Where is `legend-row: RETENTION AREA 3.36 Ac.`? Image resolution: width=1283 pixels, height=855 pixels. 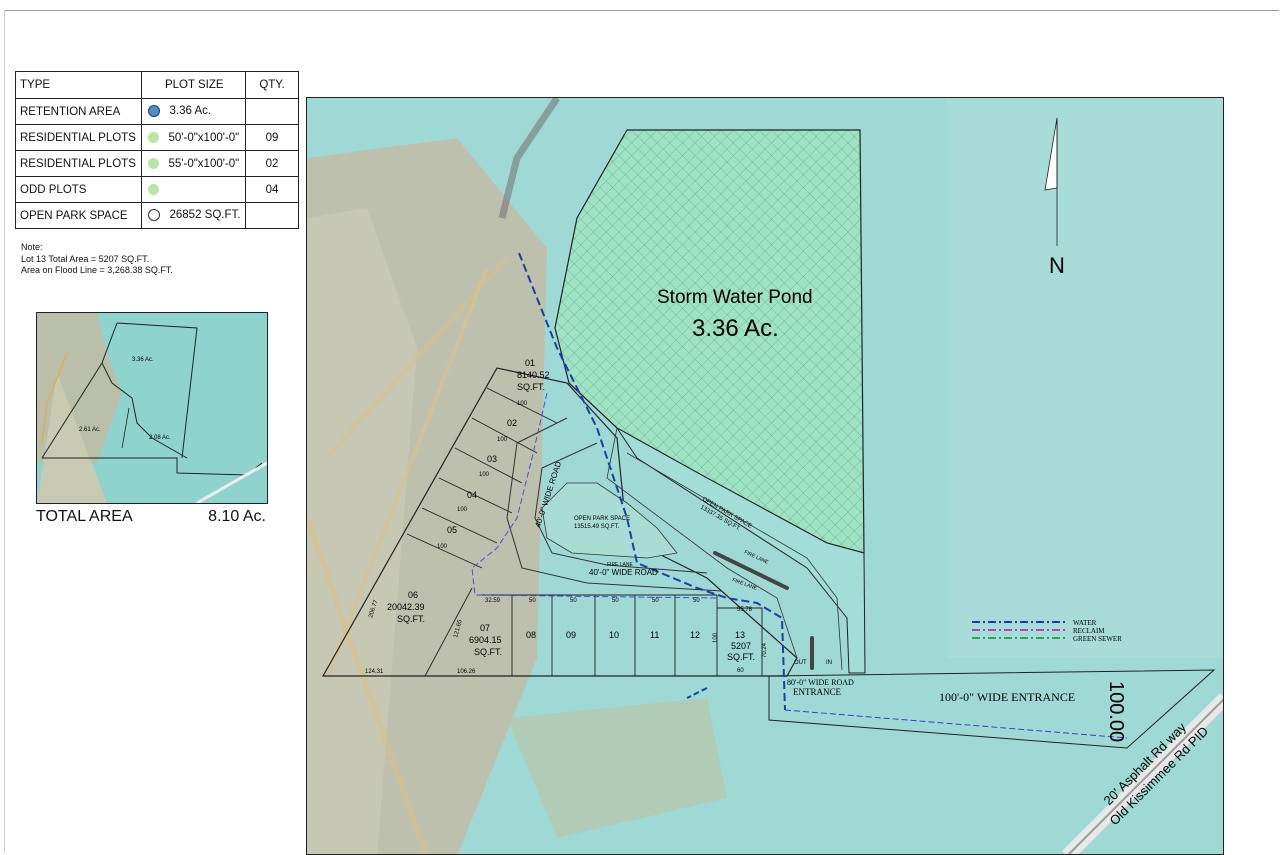
legend-row: RETENTION AREA 3.36 Ac. is located at coordinates (157, 111).